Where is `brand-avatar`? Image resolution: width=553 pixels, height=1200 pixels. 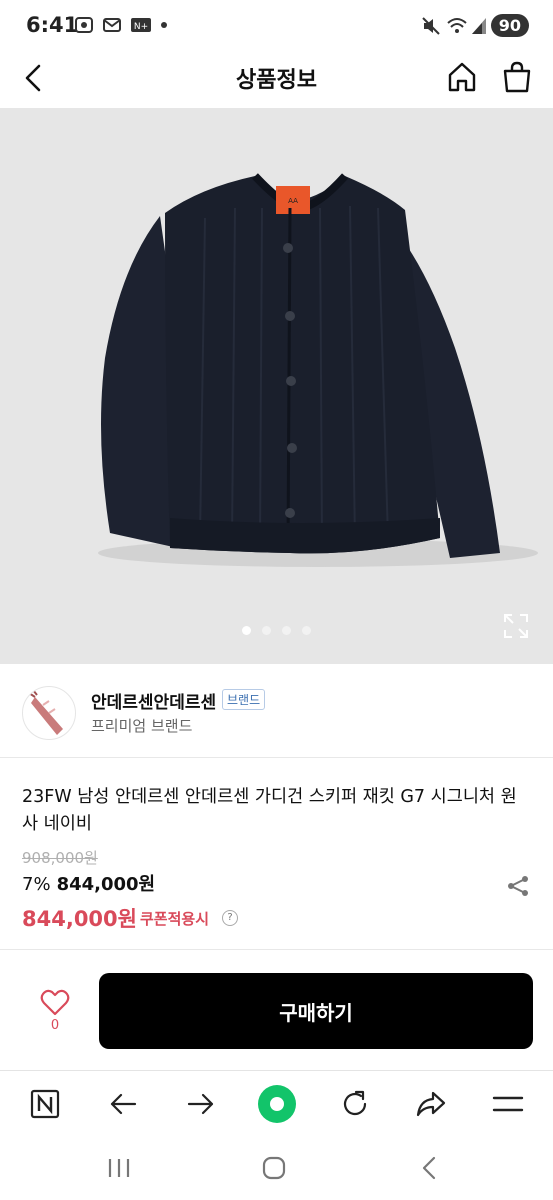
brand-avatar is located at coordinates (49, 713).